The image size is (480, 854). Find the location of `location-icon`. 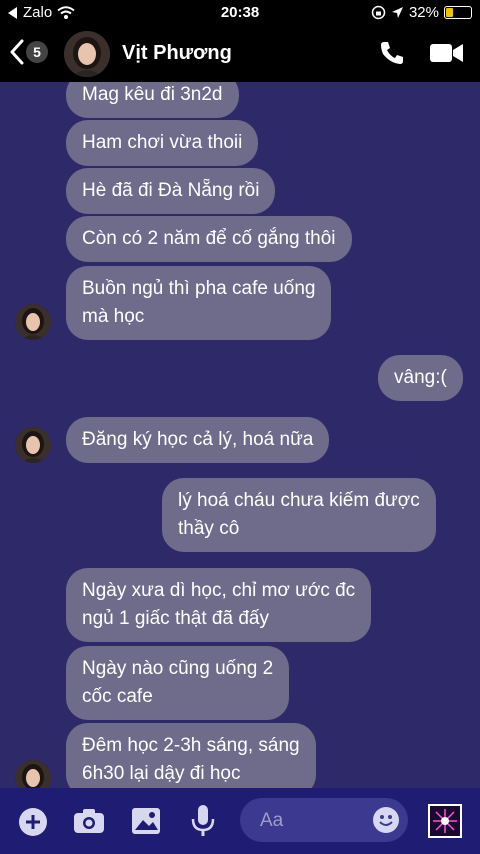

location-icon is located at coordinates (397, 12).